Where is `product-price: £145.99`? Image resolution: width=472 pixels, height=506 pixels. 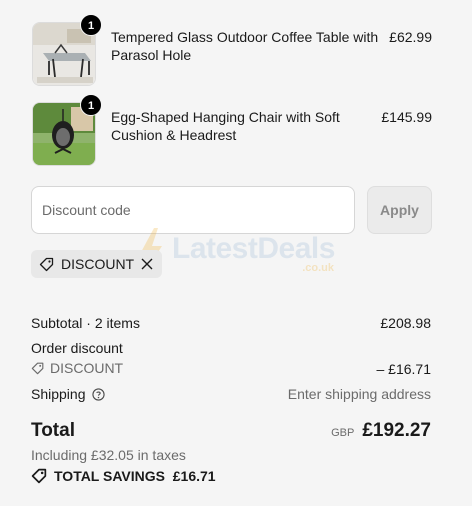 product-price: £145.99 is located at coordinates (406, 117).